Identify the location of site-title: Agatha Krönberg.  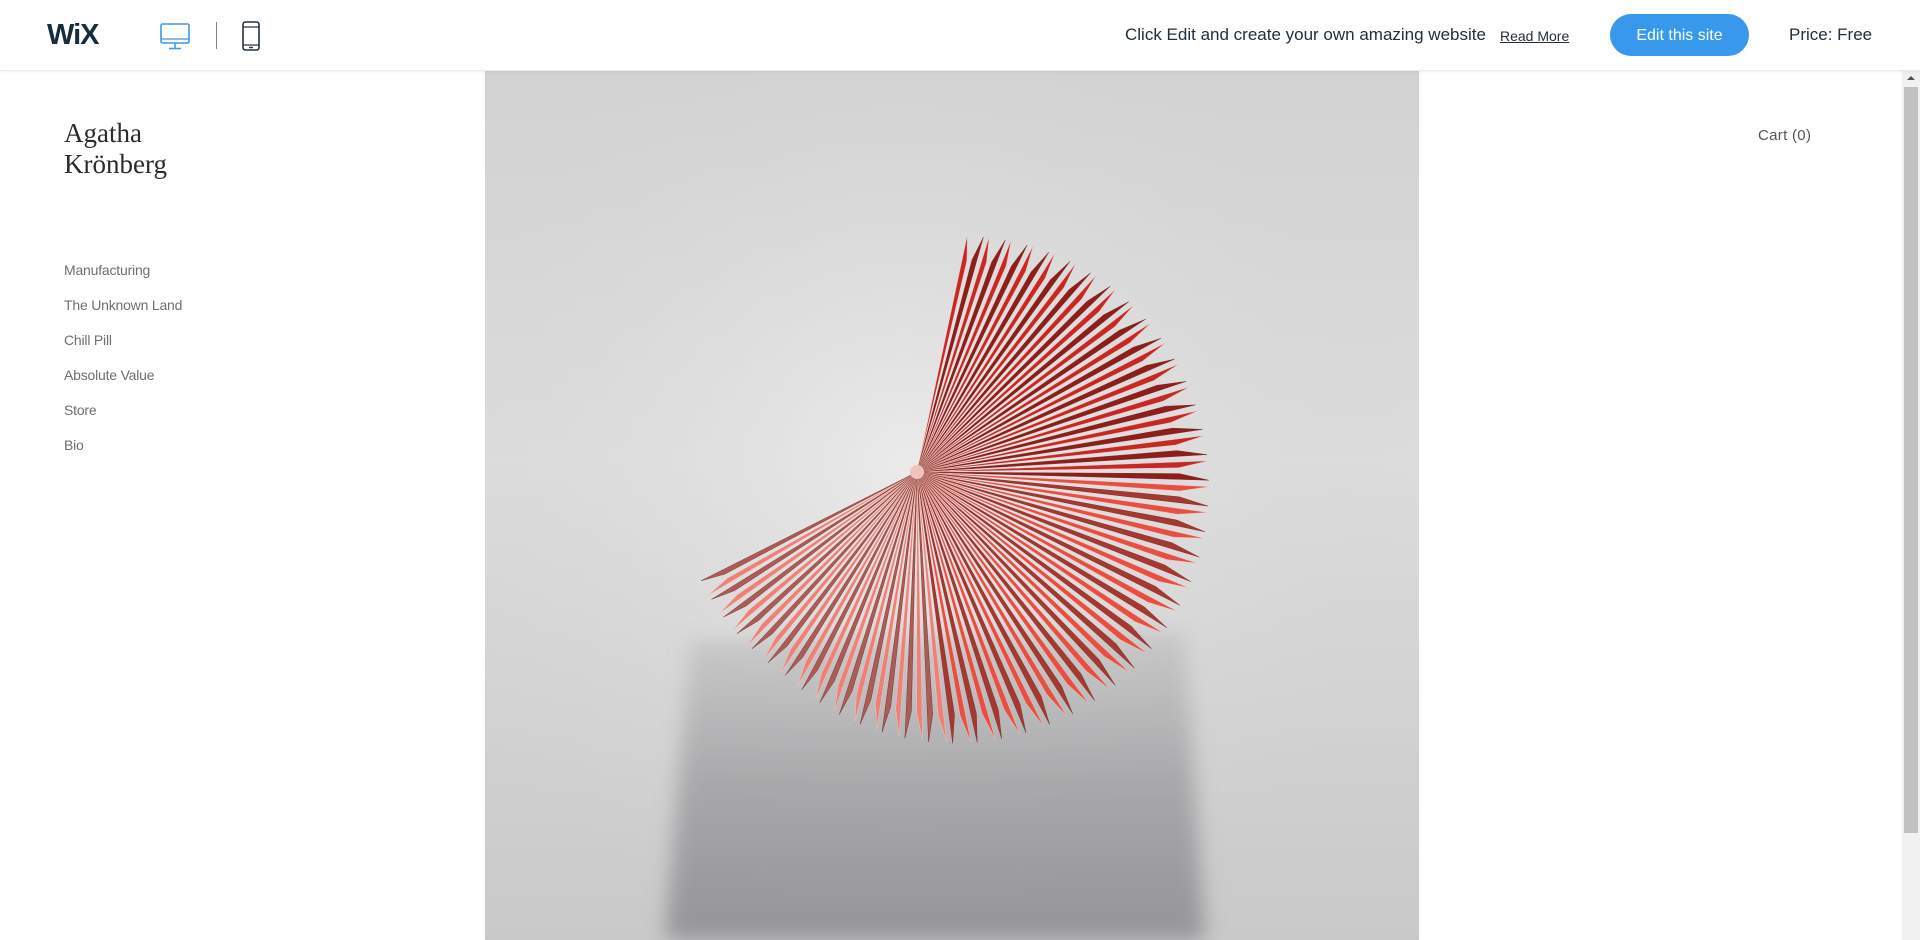
(115, 149).